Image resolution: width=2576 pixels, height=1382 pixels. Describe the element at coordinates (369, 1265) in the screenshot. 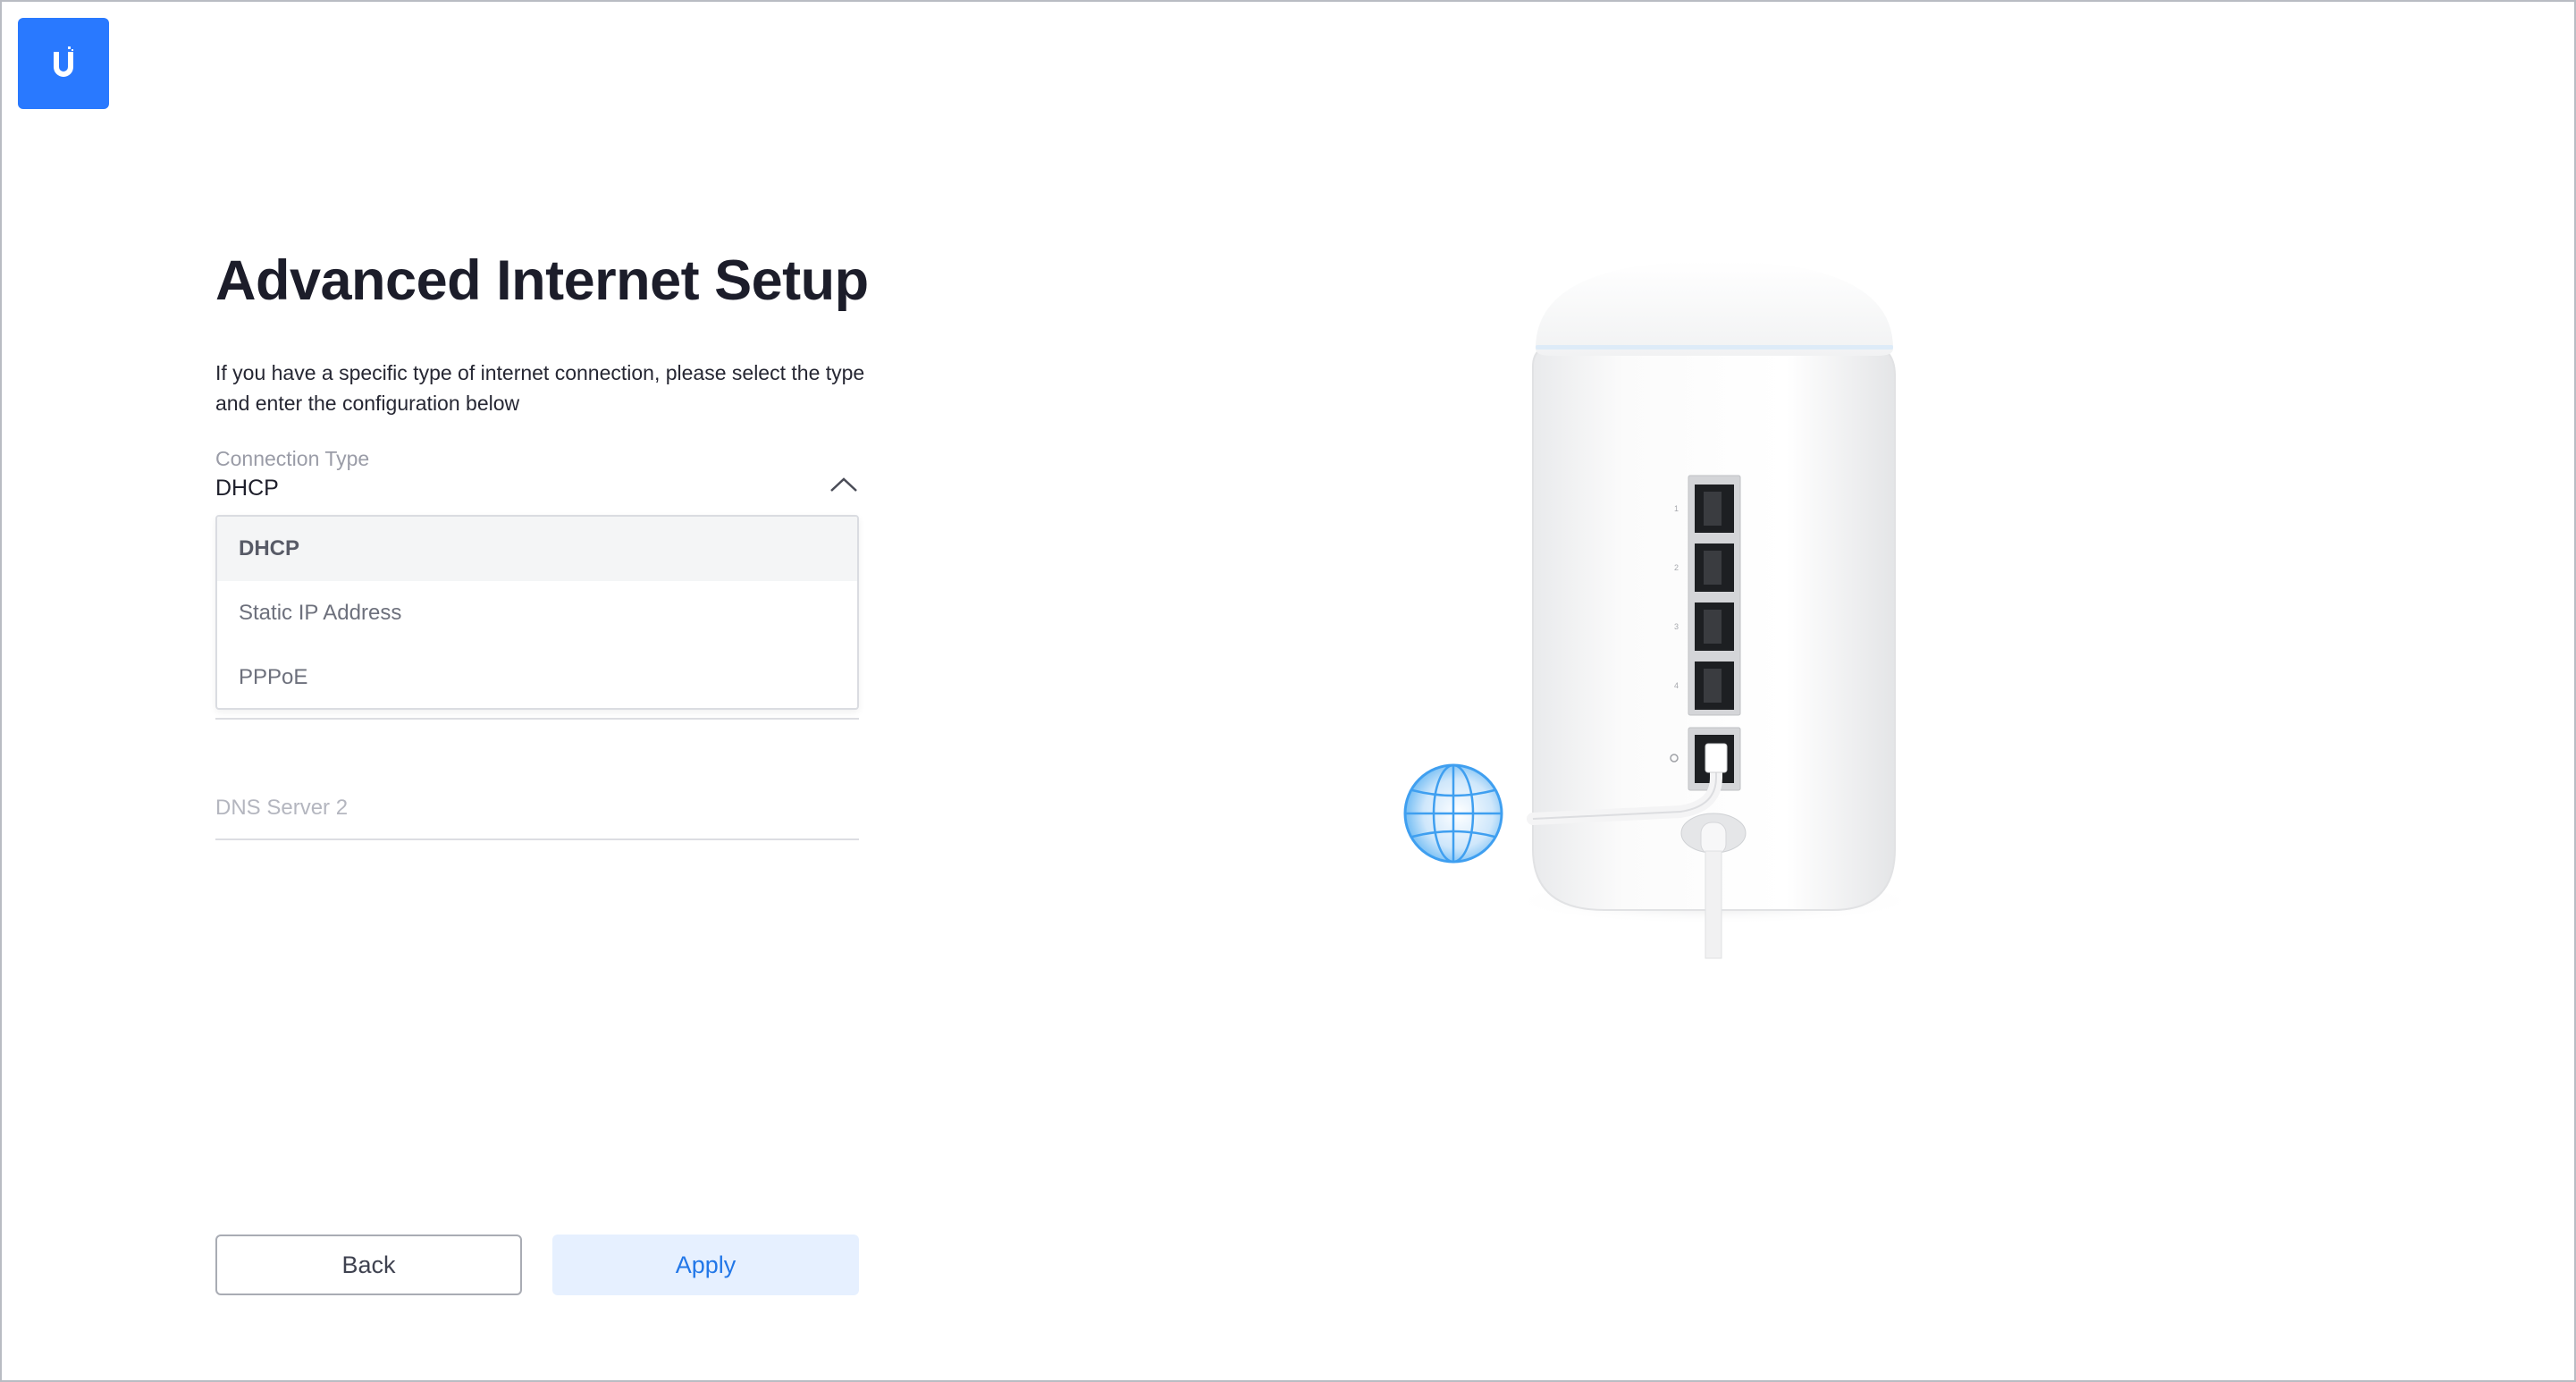

I see `back-button: Back` at that location.